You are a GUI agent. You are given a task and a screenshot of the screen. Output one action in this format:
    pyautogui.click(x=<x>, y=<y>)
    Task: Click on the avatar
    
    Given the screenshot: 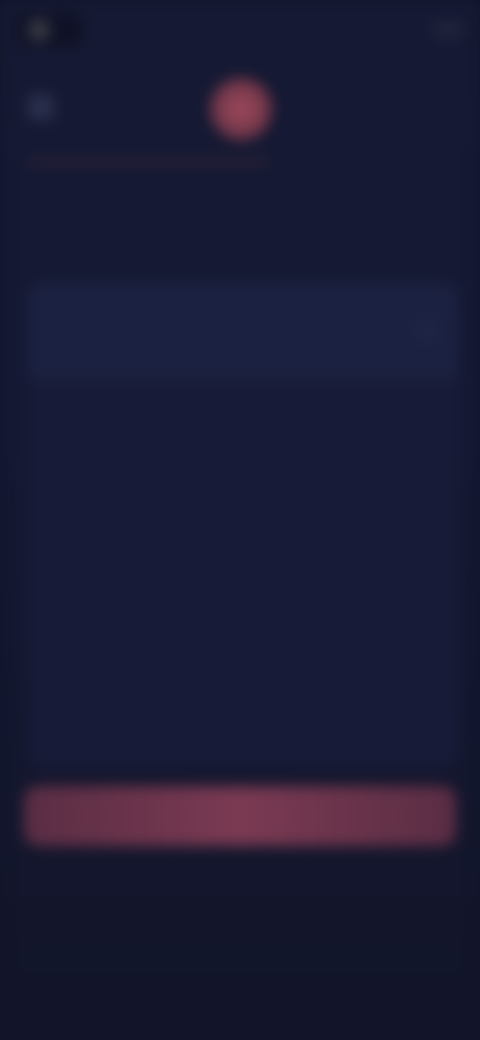 What is the action you would take?
    pyautogui.click(x=241, y=109)
    